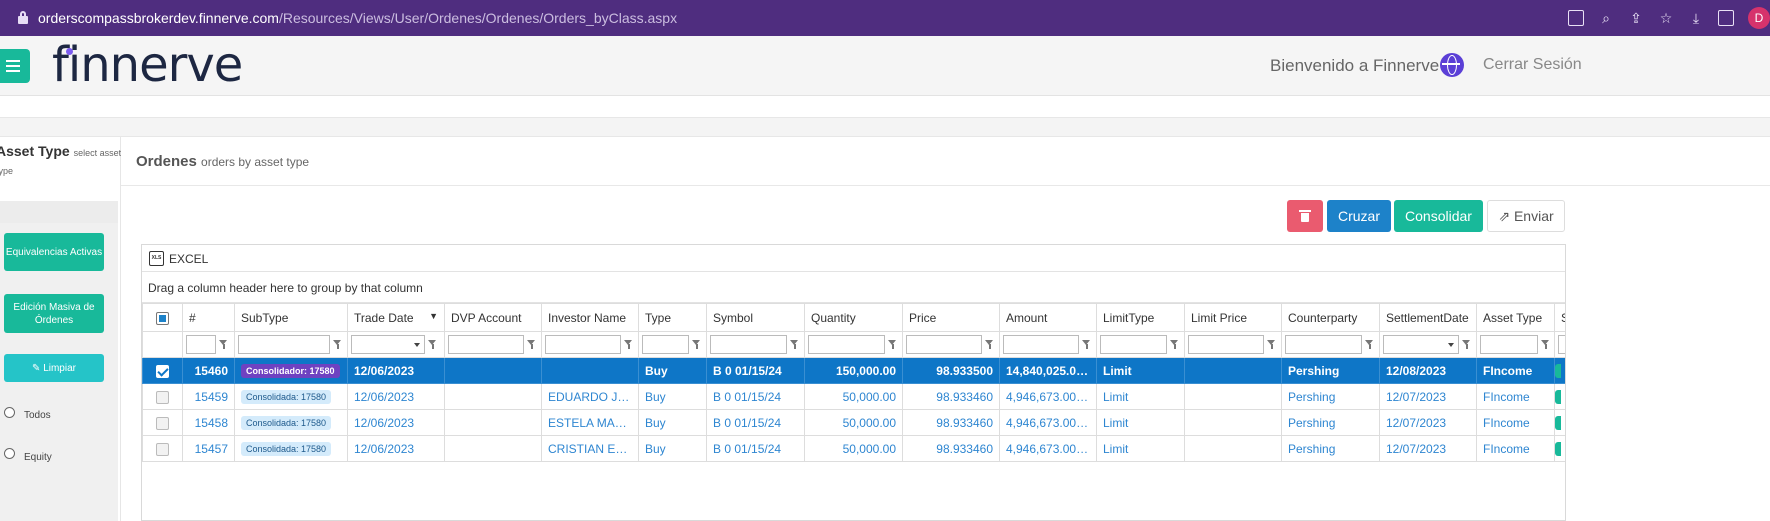 The height and width of the screenshot is (521, 1770). What do you see at coordinates (755, 317) in the screenshot?
I see `col-header-symbol: Symbol` at bounding box center [755, 317].